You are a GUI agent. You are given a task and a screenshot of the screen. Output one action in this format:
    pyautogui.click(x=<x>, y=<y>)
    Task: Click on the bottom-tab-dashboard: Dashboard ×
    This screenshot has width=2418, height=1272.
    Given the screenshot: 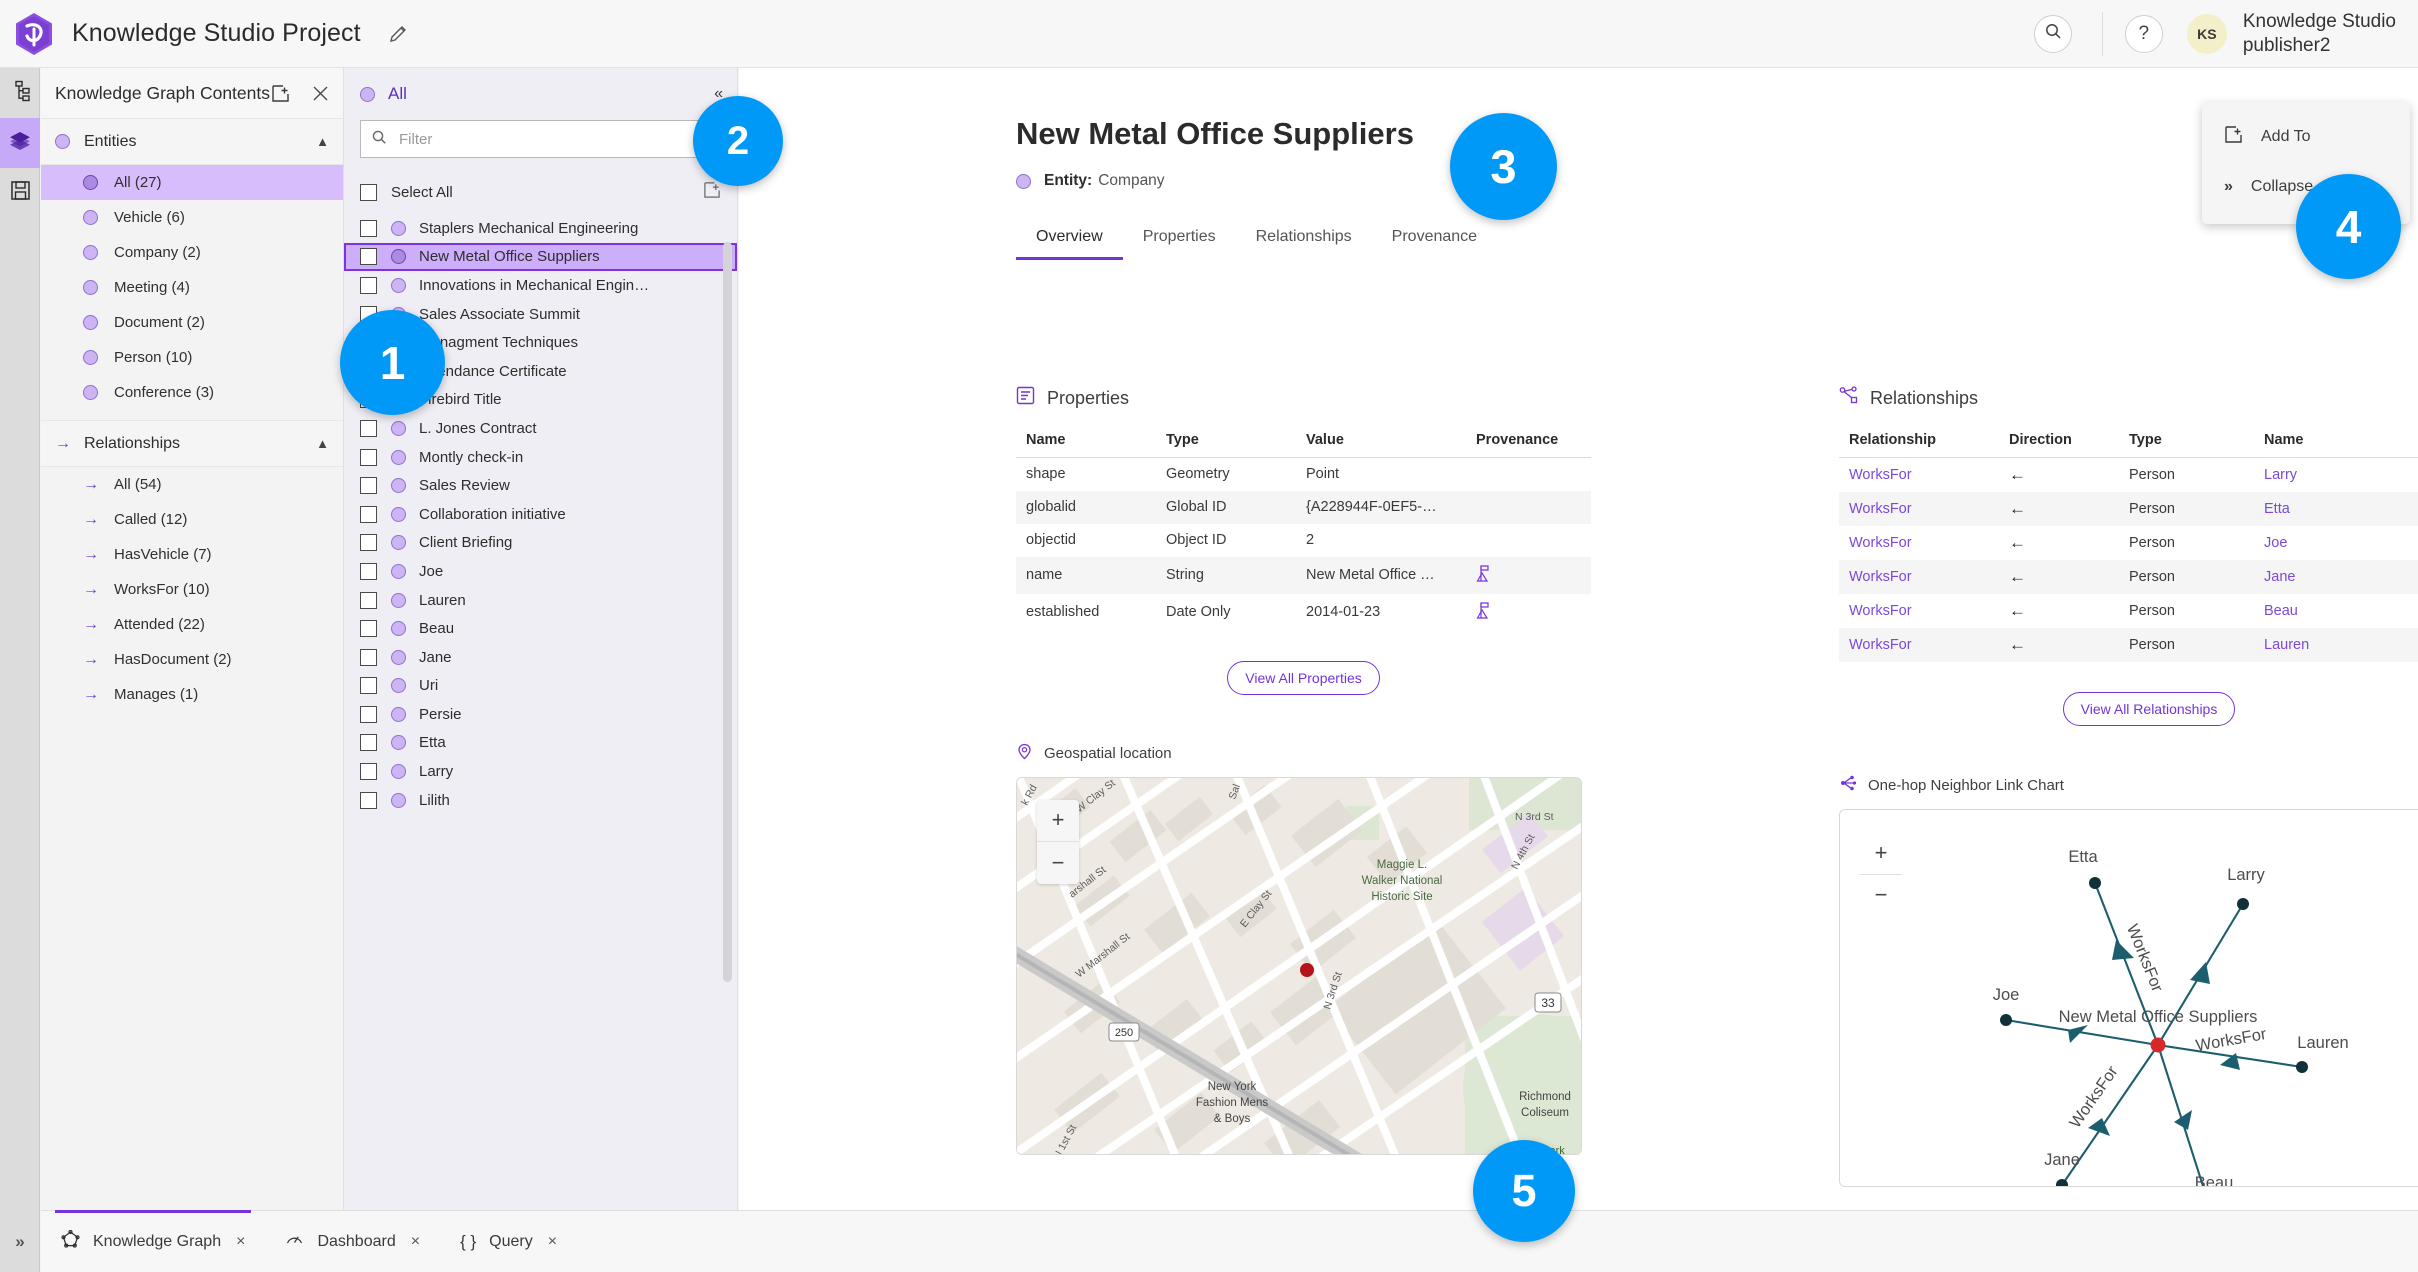 What is the action you would take?
    pyautogui.click(x=352, y=1241)
    